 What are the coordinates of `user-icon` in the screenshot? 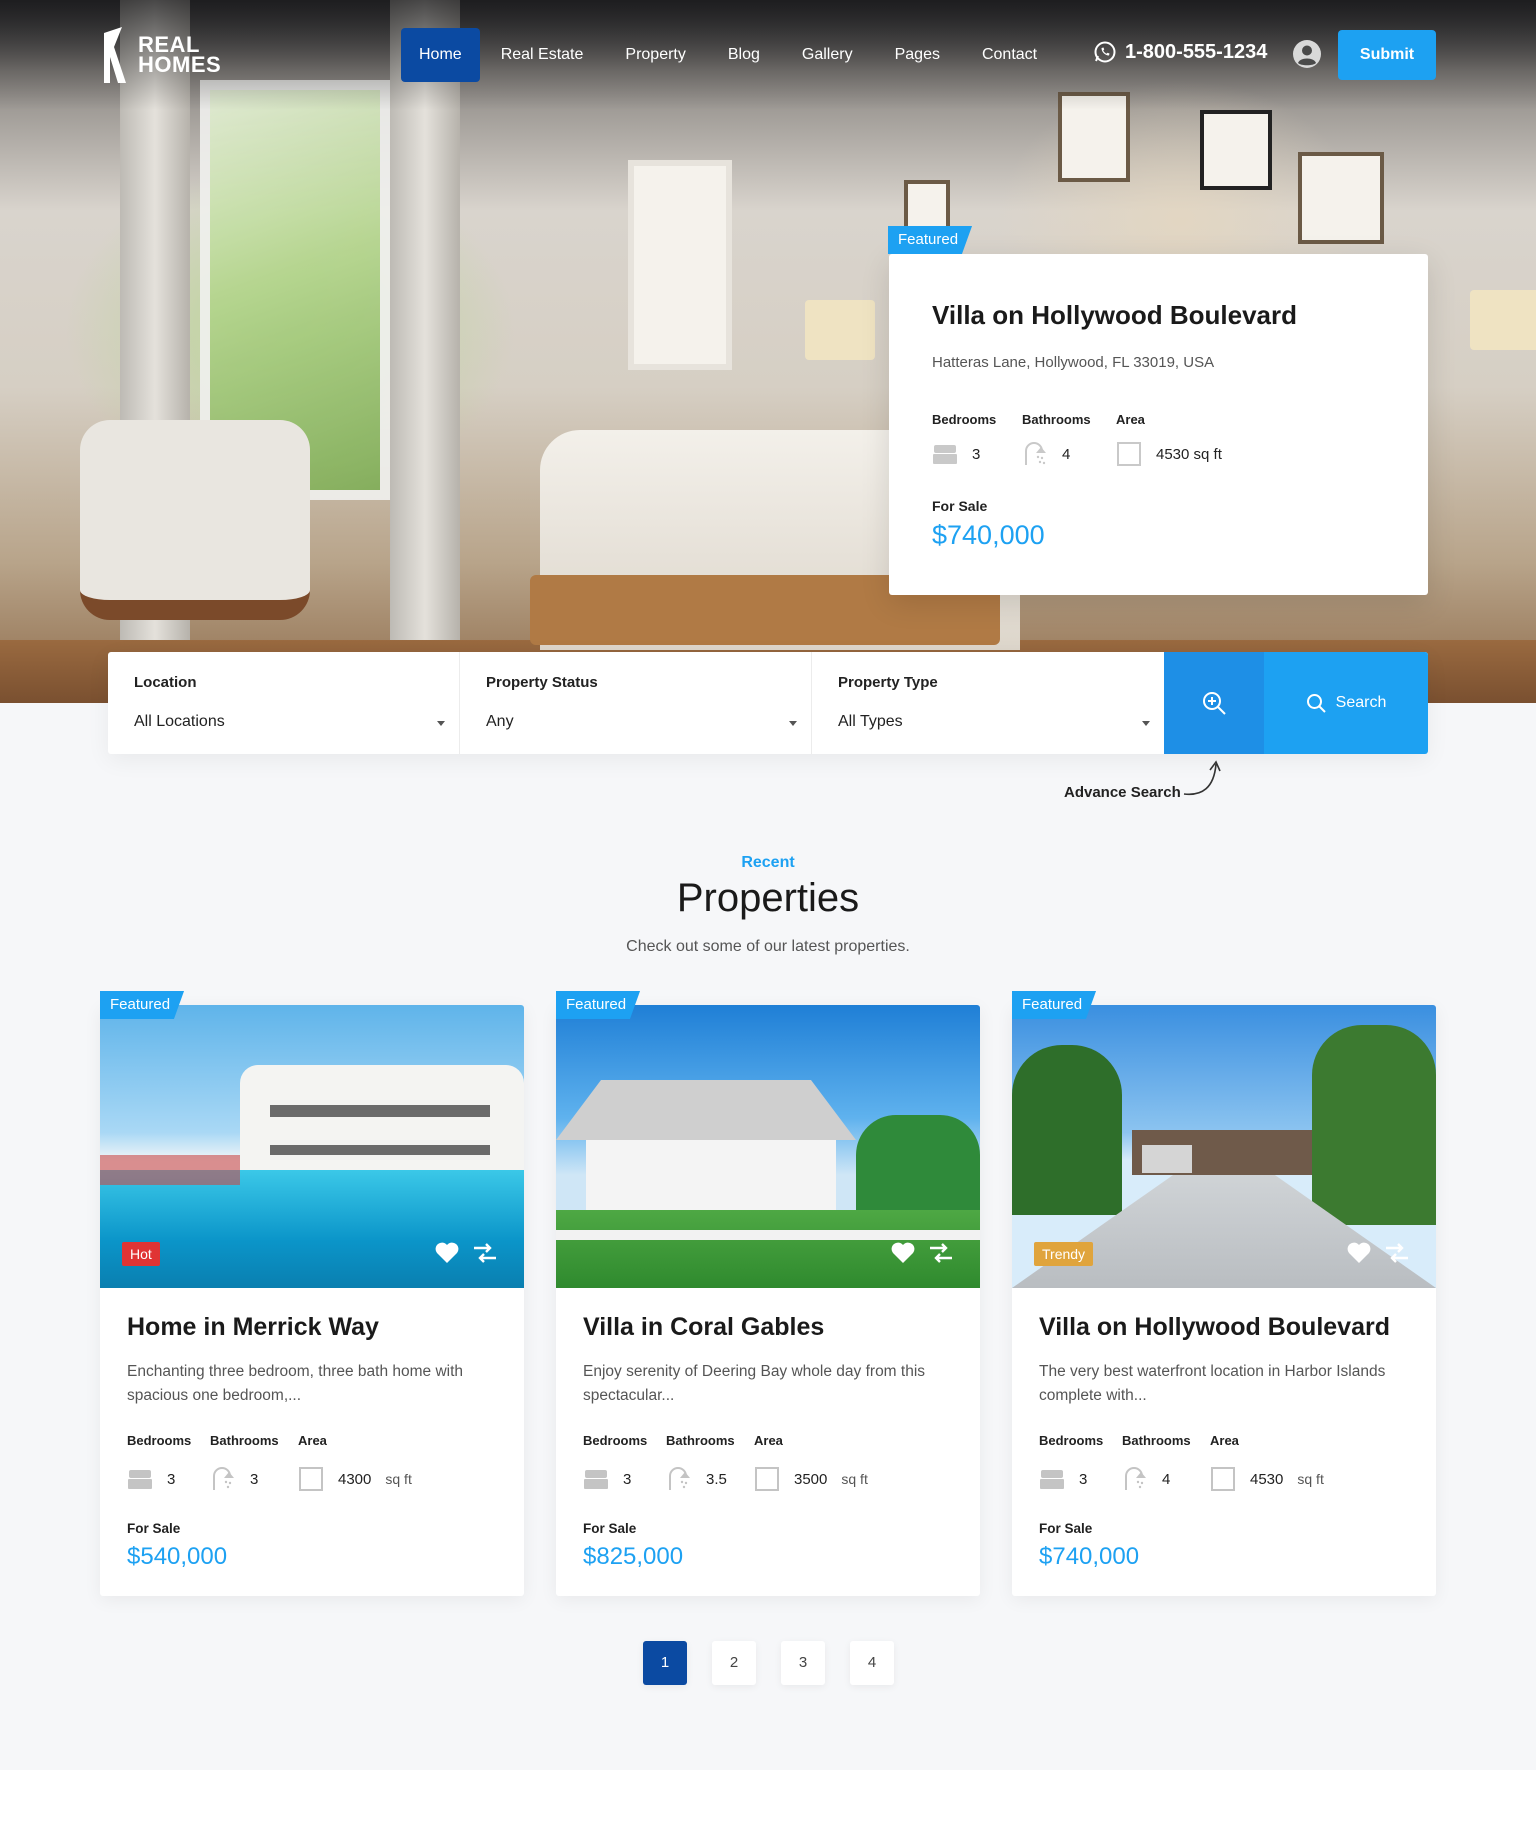 It's located at (1307, 54).